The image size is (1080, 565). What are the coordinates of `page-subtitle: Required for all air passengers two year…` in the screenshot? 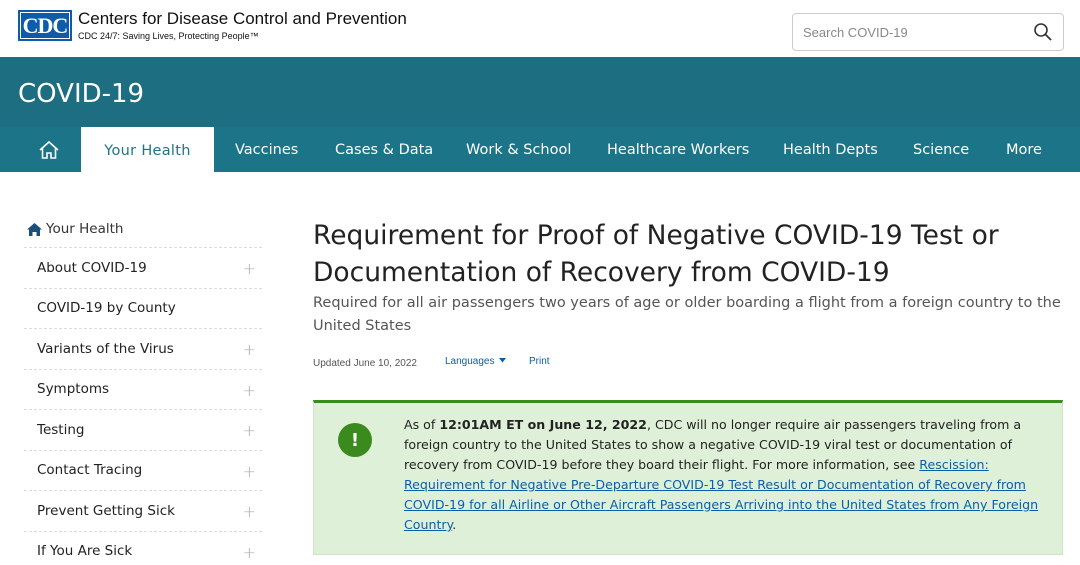 It's located at (687, 314).